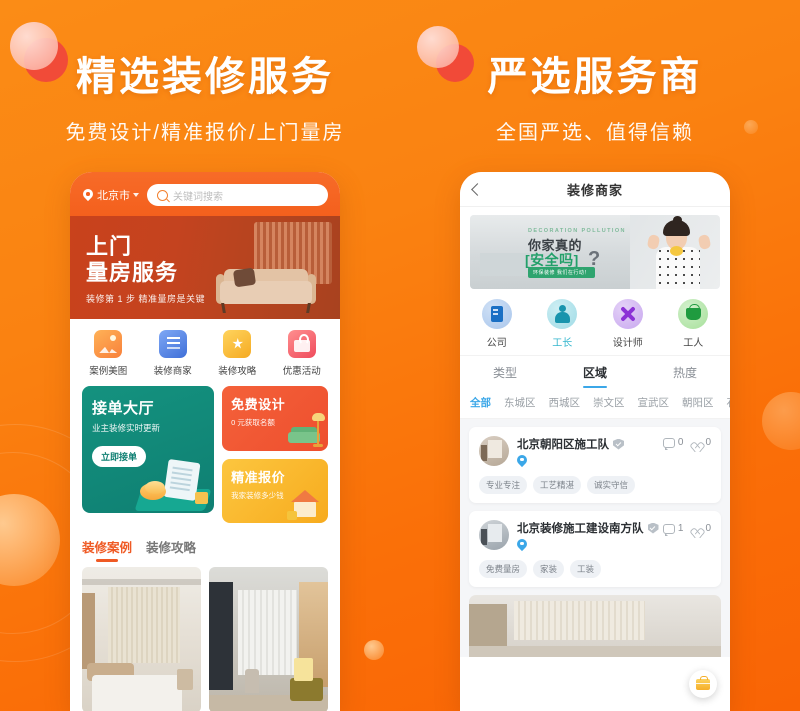 The image size is (800, 711). What do you see at coordinates (205, 133) in the screenshot?
I see `headline-left-subtitle: 免费设计/精准报价/上门量房` at bounding box center [205, 133].